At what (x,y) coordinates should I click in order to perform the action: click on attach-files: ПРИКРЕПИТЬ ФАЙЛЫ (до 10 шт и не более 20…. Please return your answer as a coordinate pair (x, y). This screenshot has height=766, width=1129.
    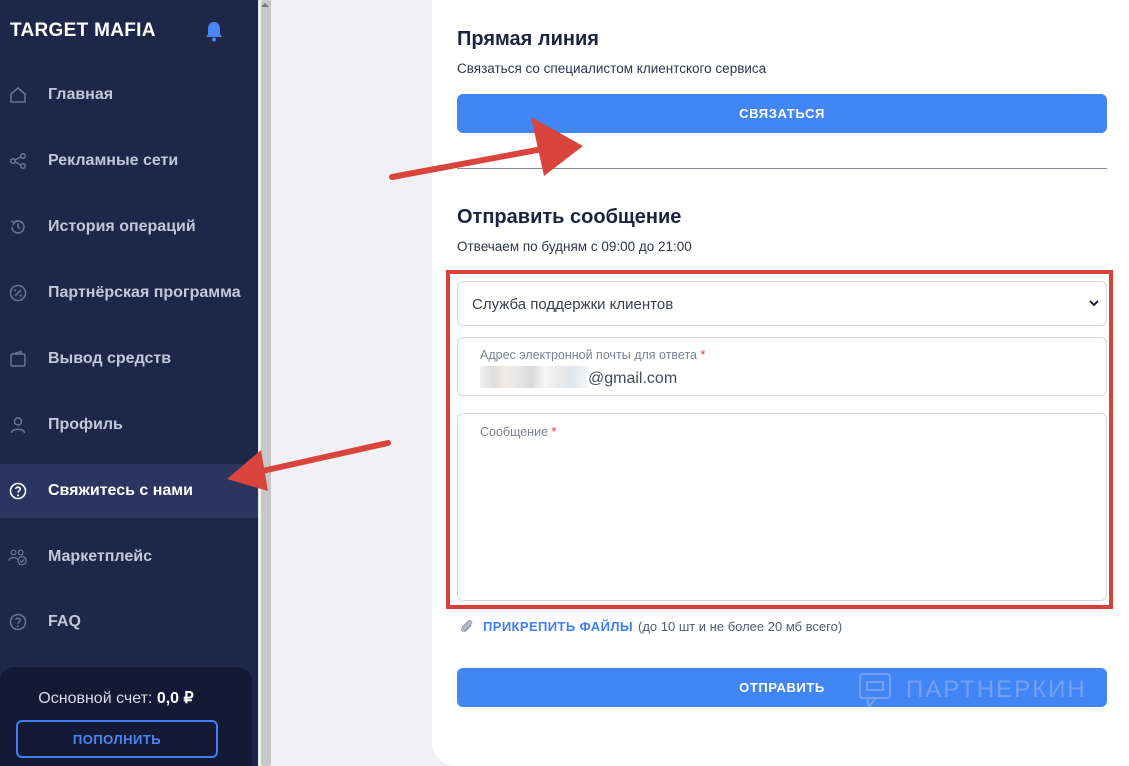
    Looking at the image, I should click on (650, 626).